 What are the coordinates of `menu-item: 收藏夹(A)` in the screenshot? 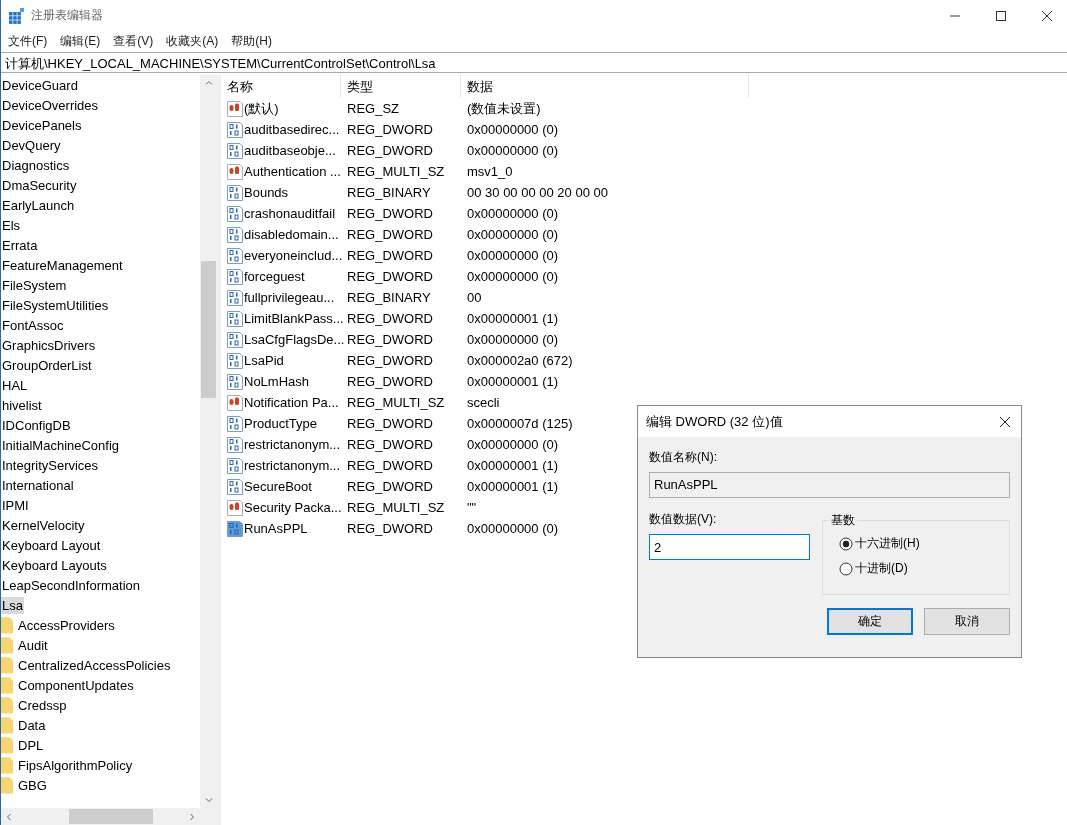 It's located at (192, 41).